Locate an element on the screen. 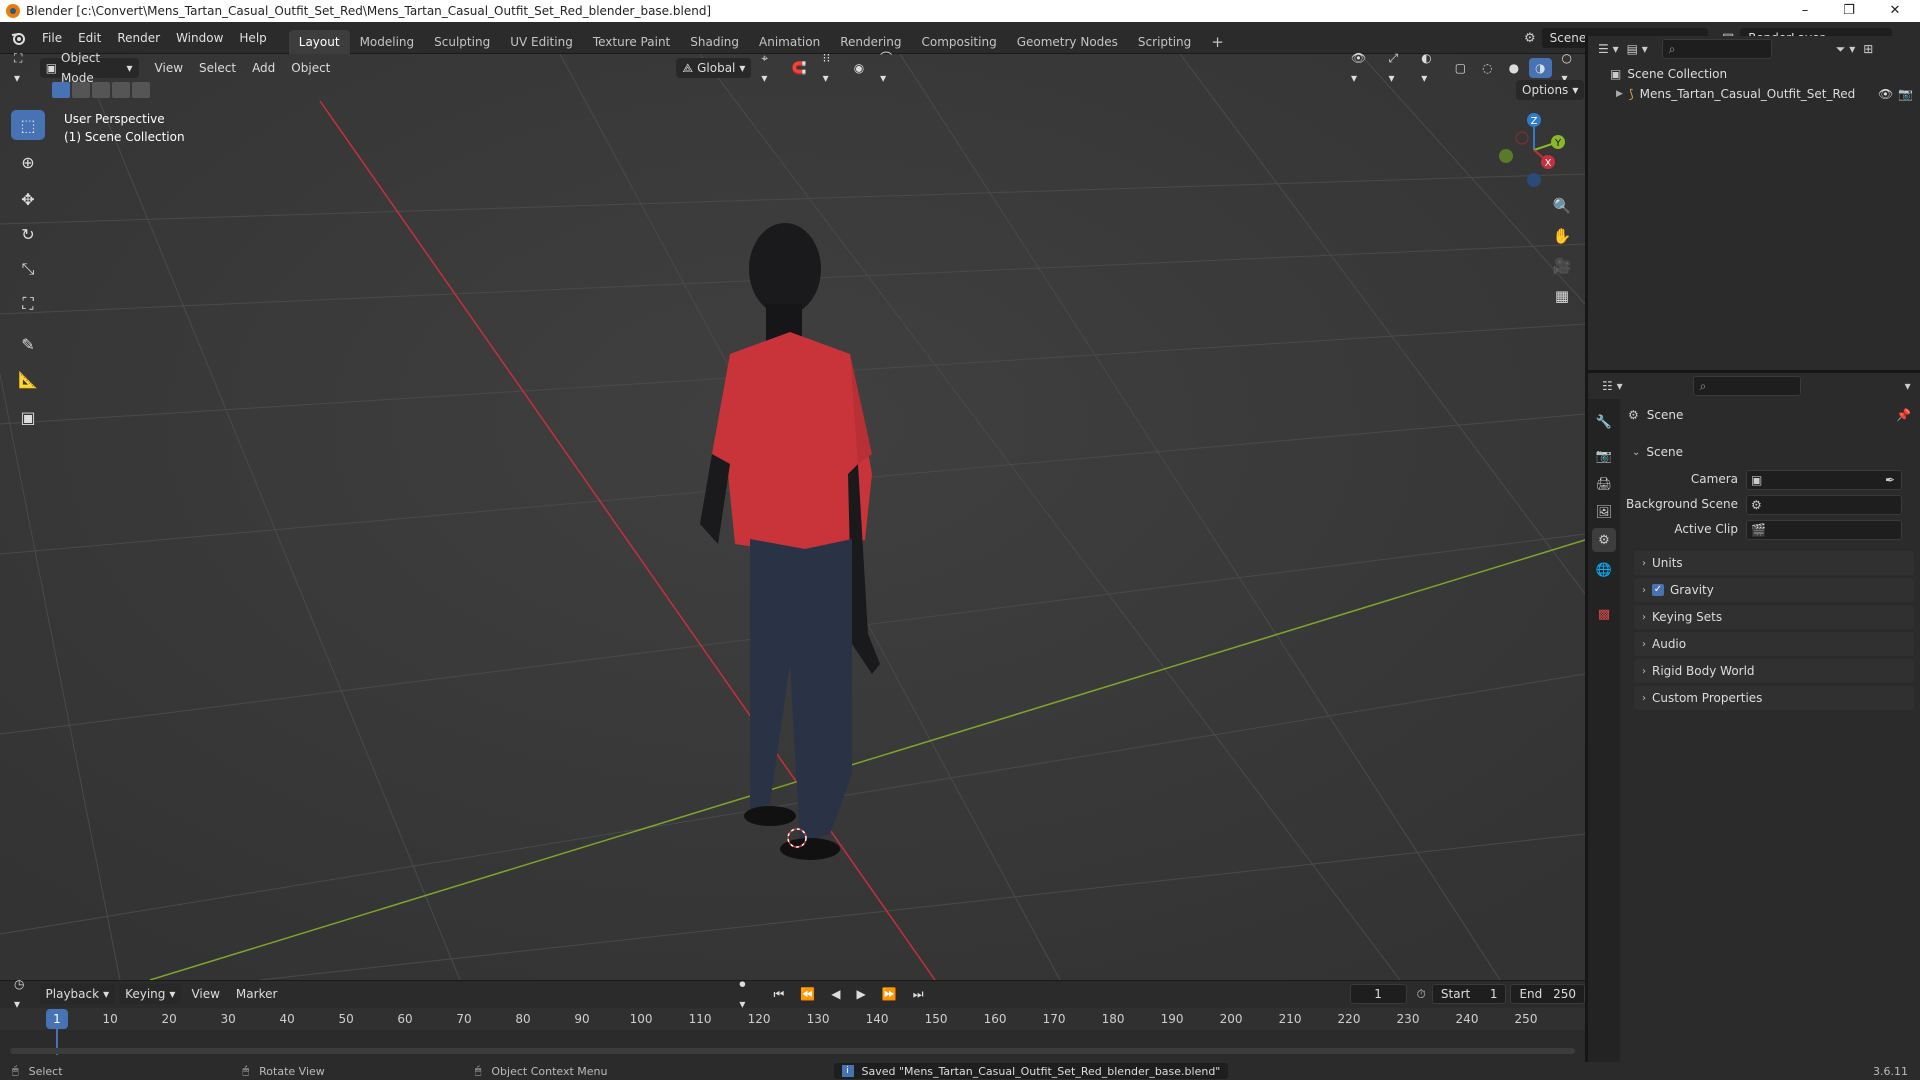 This screenshot has height=1080, width=1920. play-reverse-button: ◀ is located at coordinates (835, 994).